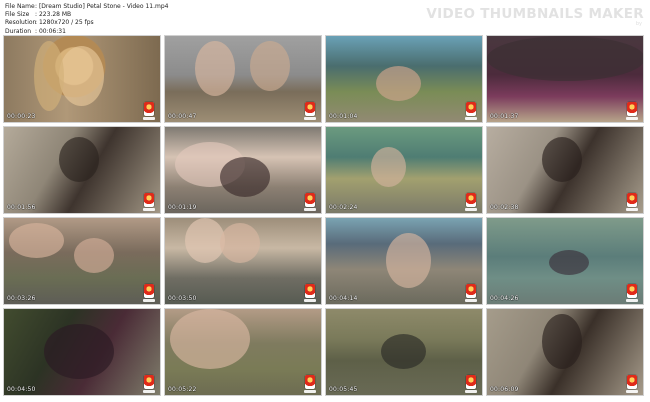 This screenshot has height=402, width=650. I want to click on thumbnail-15: 00:05:45, so click(404, 352).